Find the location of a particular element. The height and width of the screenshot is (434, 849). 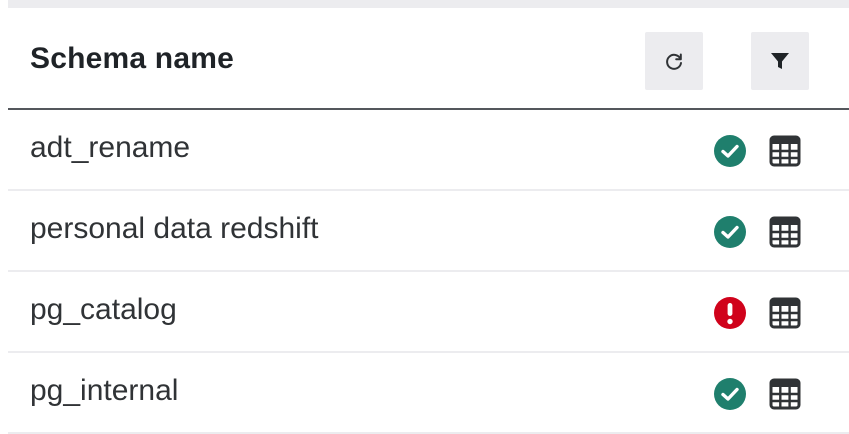

schema-name: pg_catalog is located at coordinates (103, 309).